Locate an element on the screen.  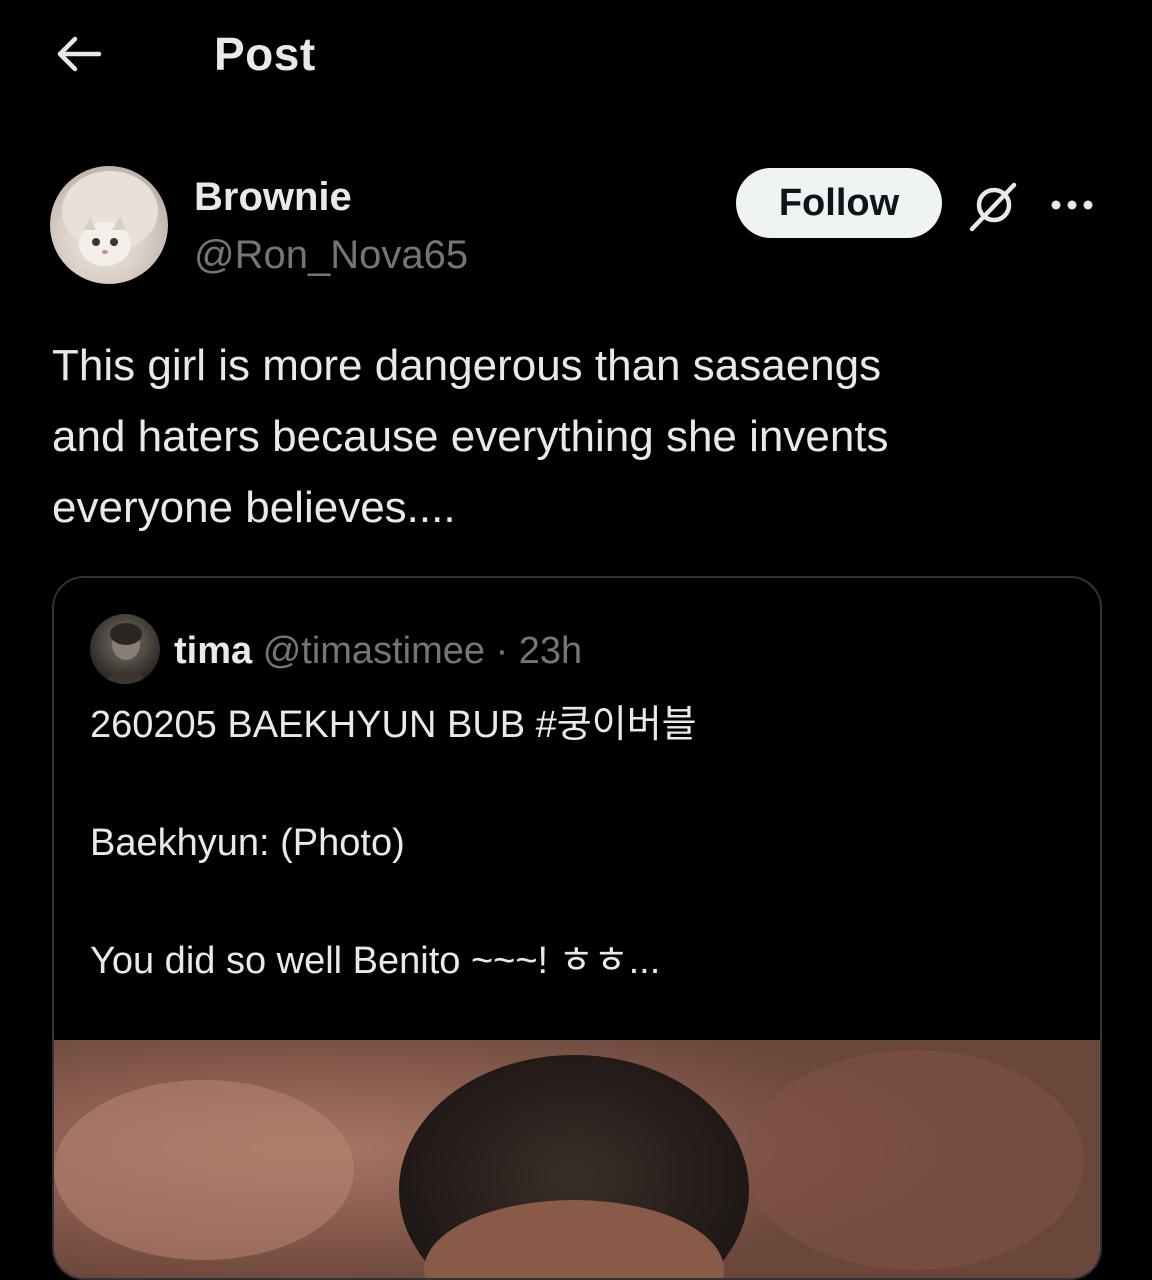
quoted-post-header: tima @timastimee · 23h is located at coordinates (378, 651).